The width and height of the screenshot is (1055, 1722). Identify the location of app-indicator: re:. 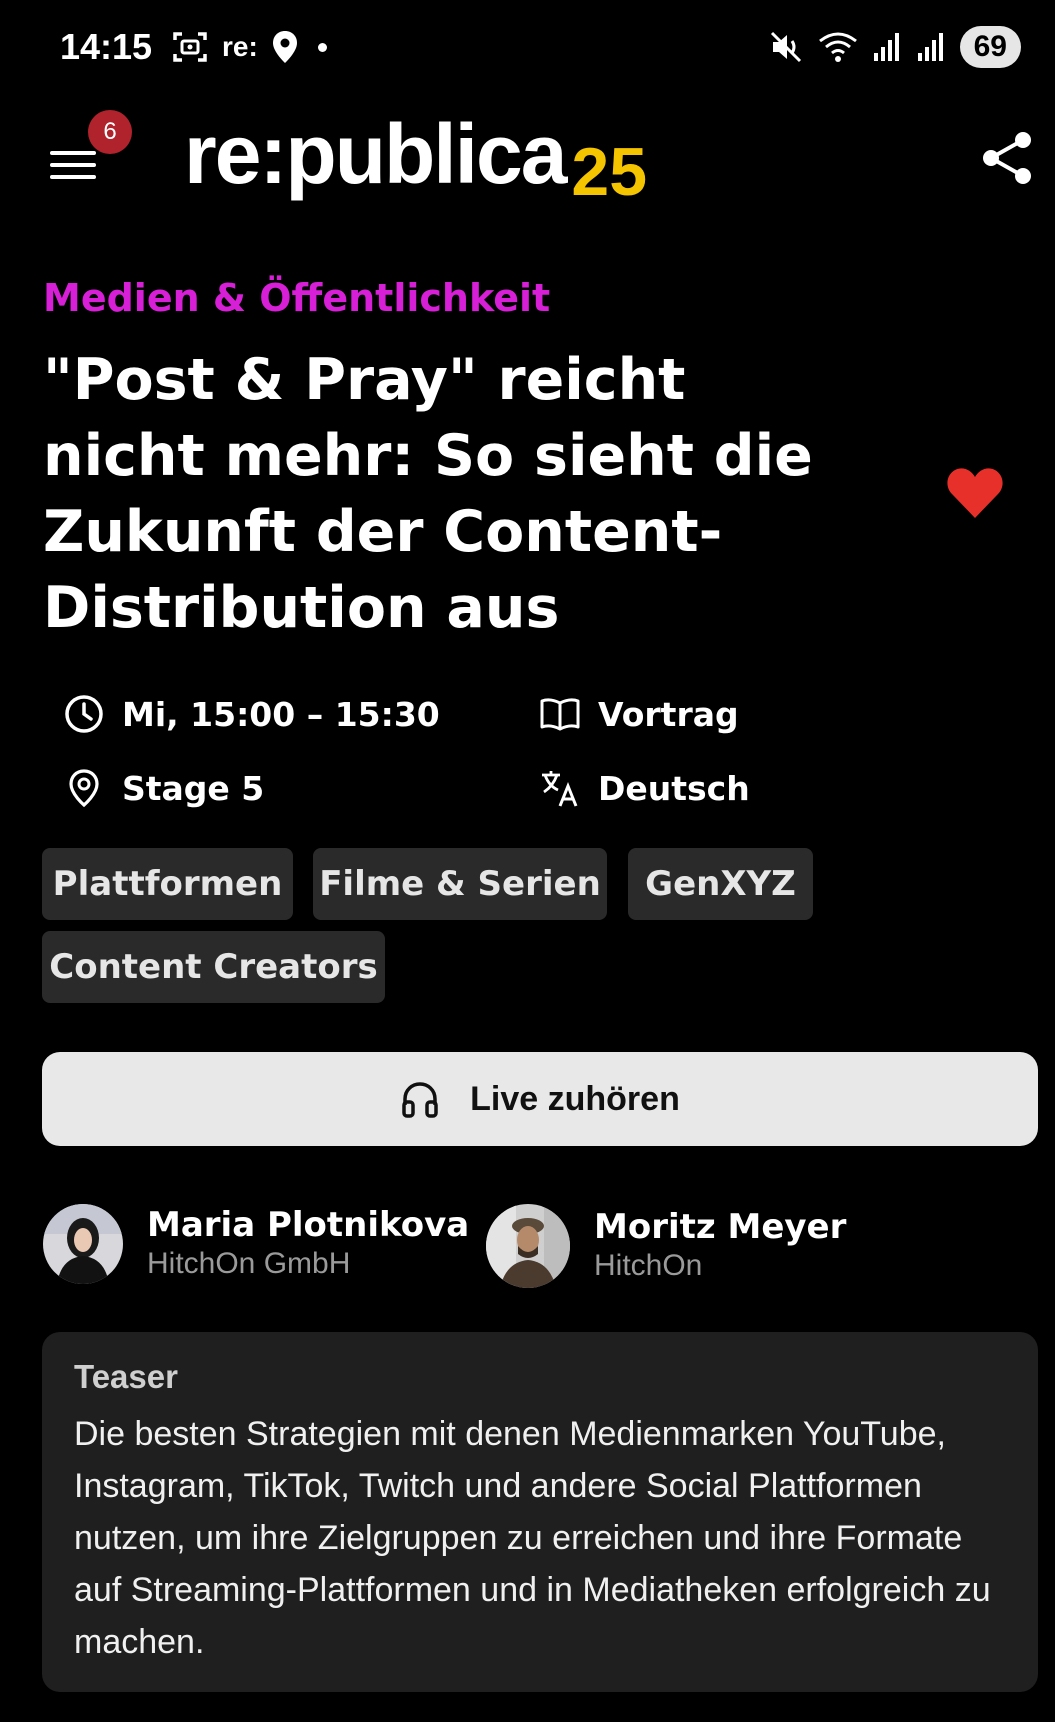
(240, 46).